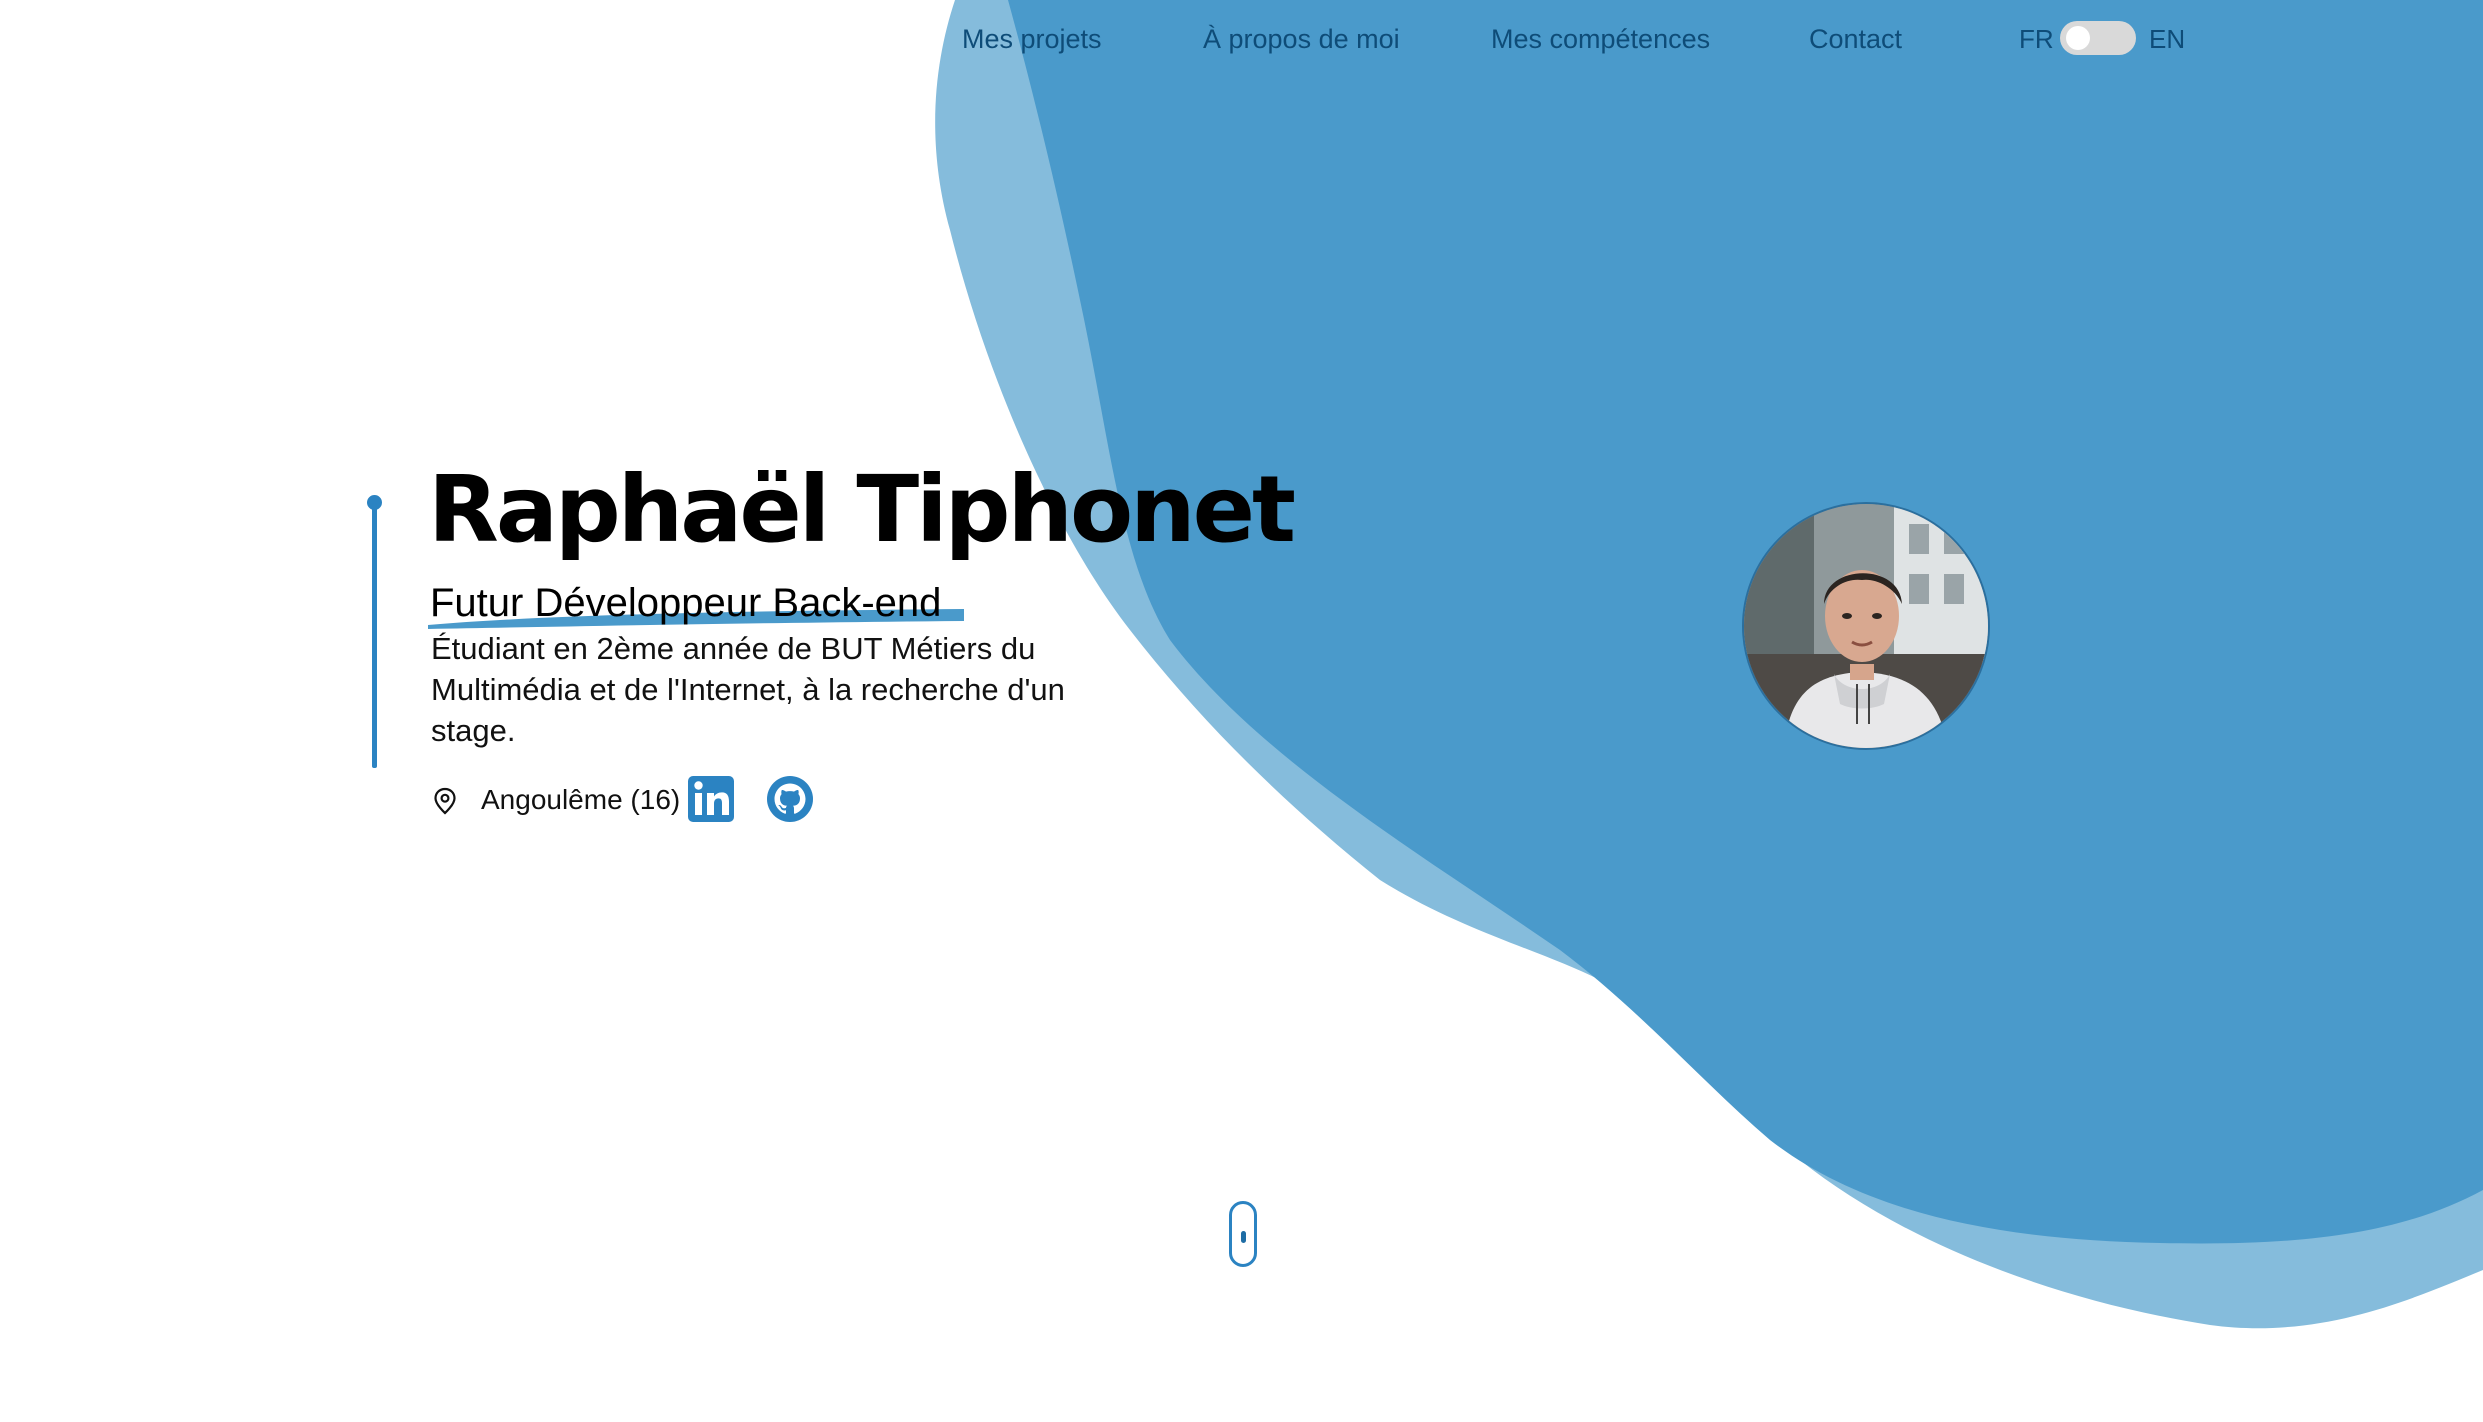 The height and width of the screenshot is (1422, 2483). What do you see at coordinates (1855, 39) in the screenshot?
I see `nav-link-contact: Contact` at bounding box center [1855, 39].